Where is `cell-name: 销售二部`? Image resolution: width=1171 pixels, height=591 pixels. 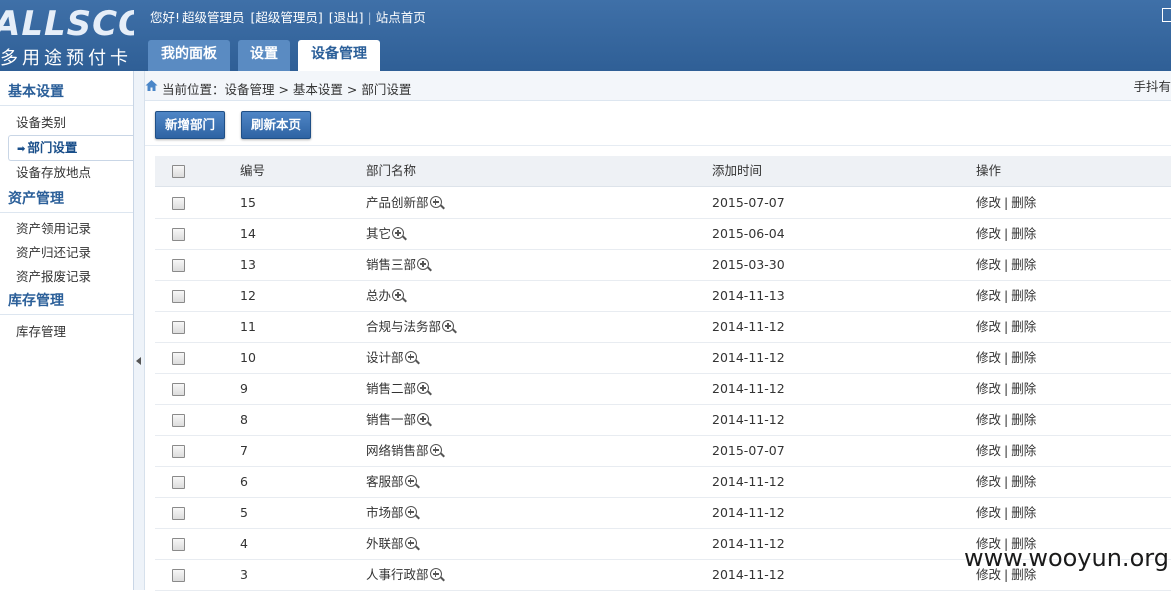
cell-name: 销售二部 is located at coordinates (399, 388).